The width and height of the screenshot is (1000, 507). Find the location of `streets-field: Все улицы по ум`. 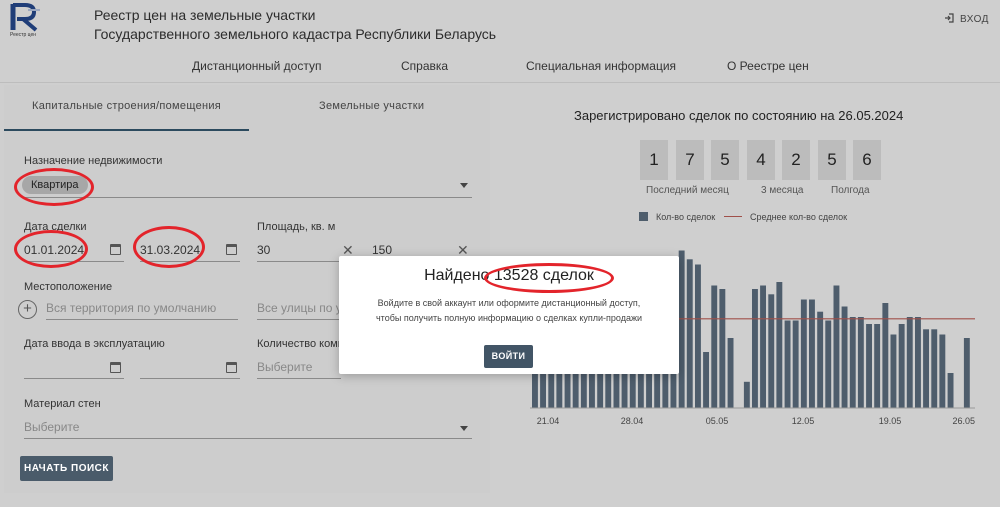

streets-field: Все улицы по ум is located at coordinates (299, 309).